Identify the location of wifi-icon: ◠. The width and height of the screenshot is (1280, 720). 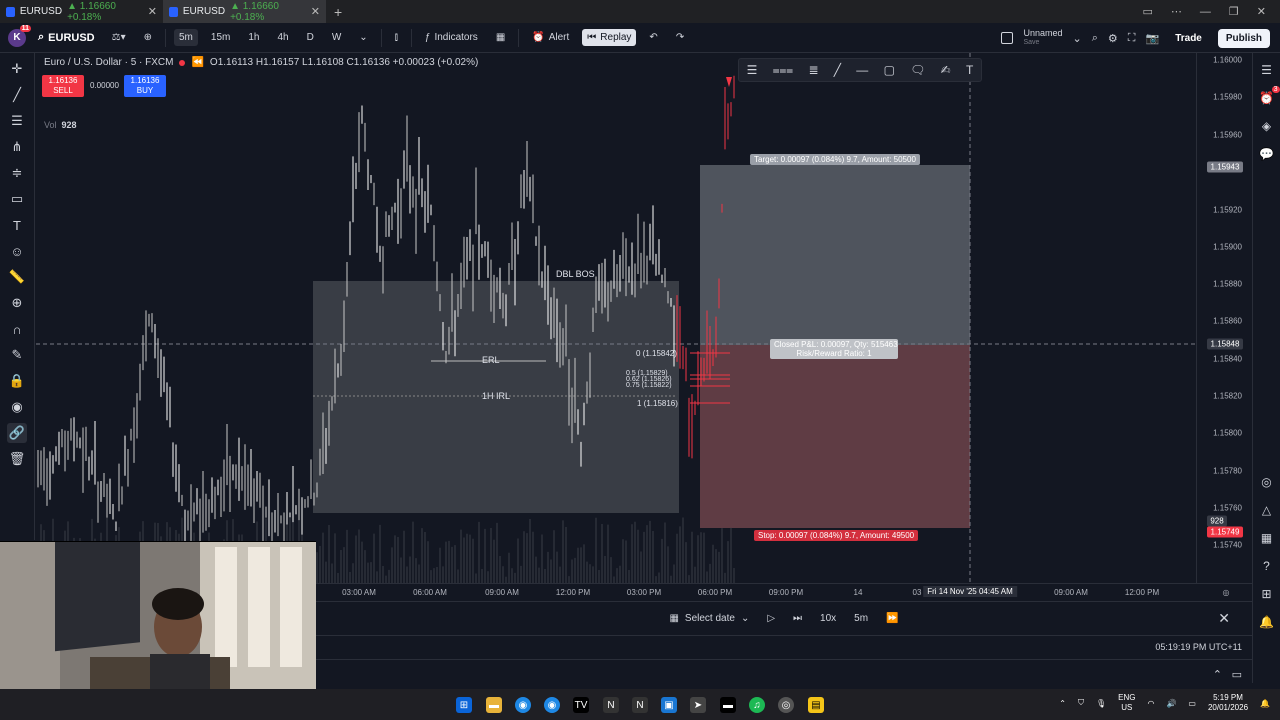
(1150, 703).